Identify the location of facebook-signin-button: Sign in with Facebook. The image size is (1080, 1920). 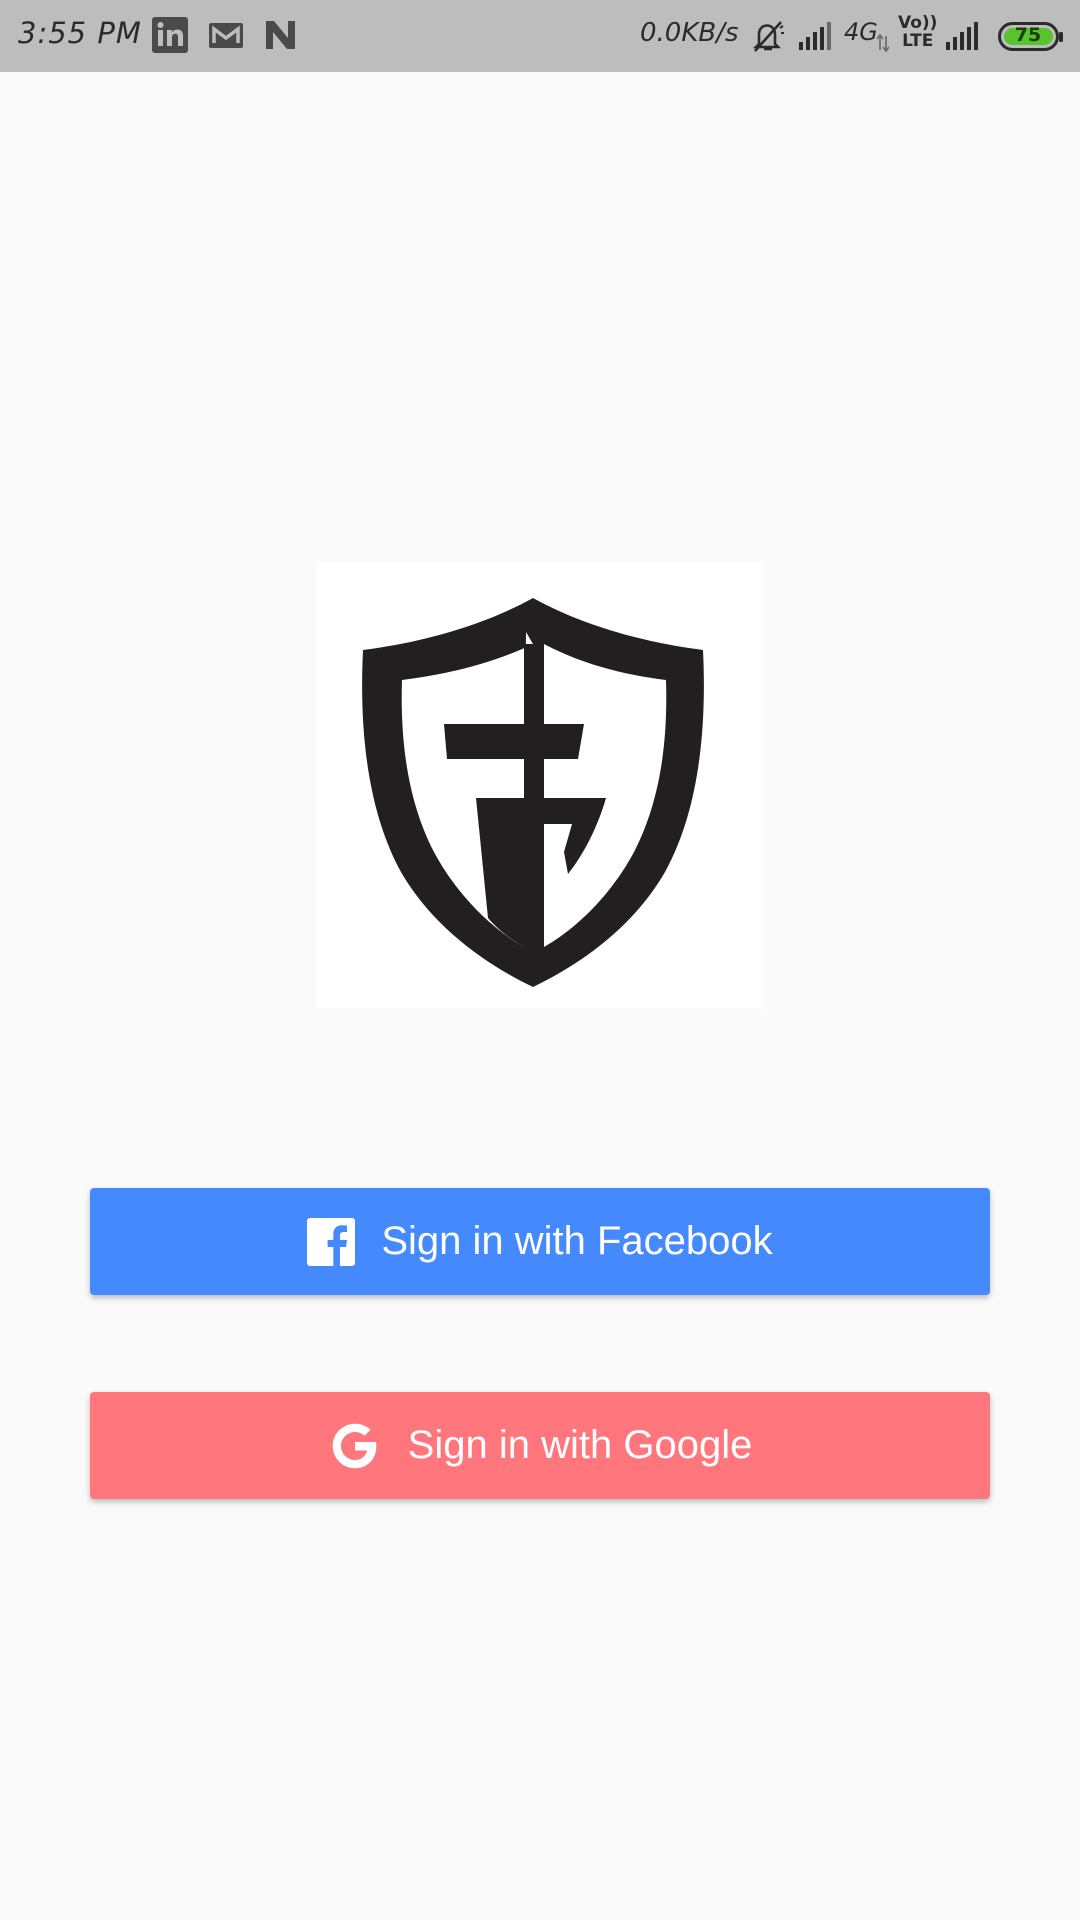
(540, 1241).